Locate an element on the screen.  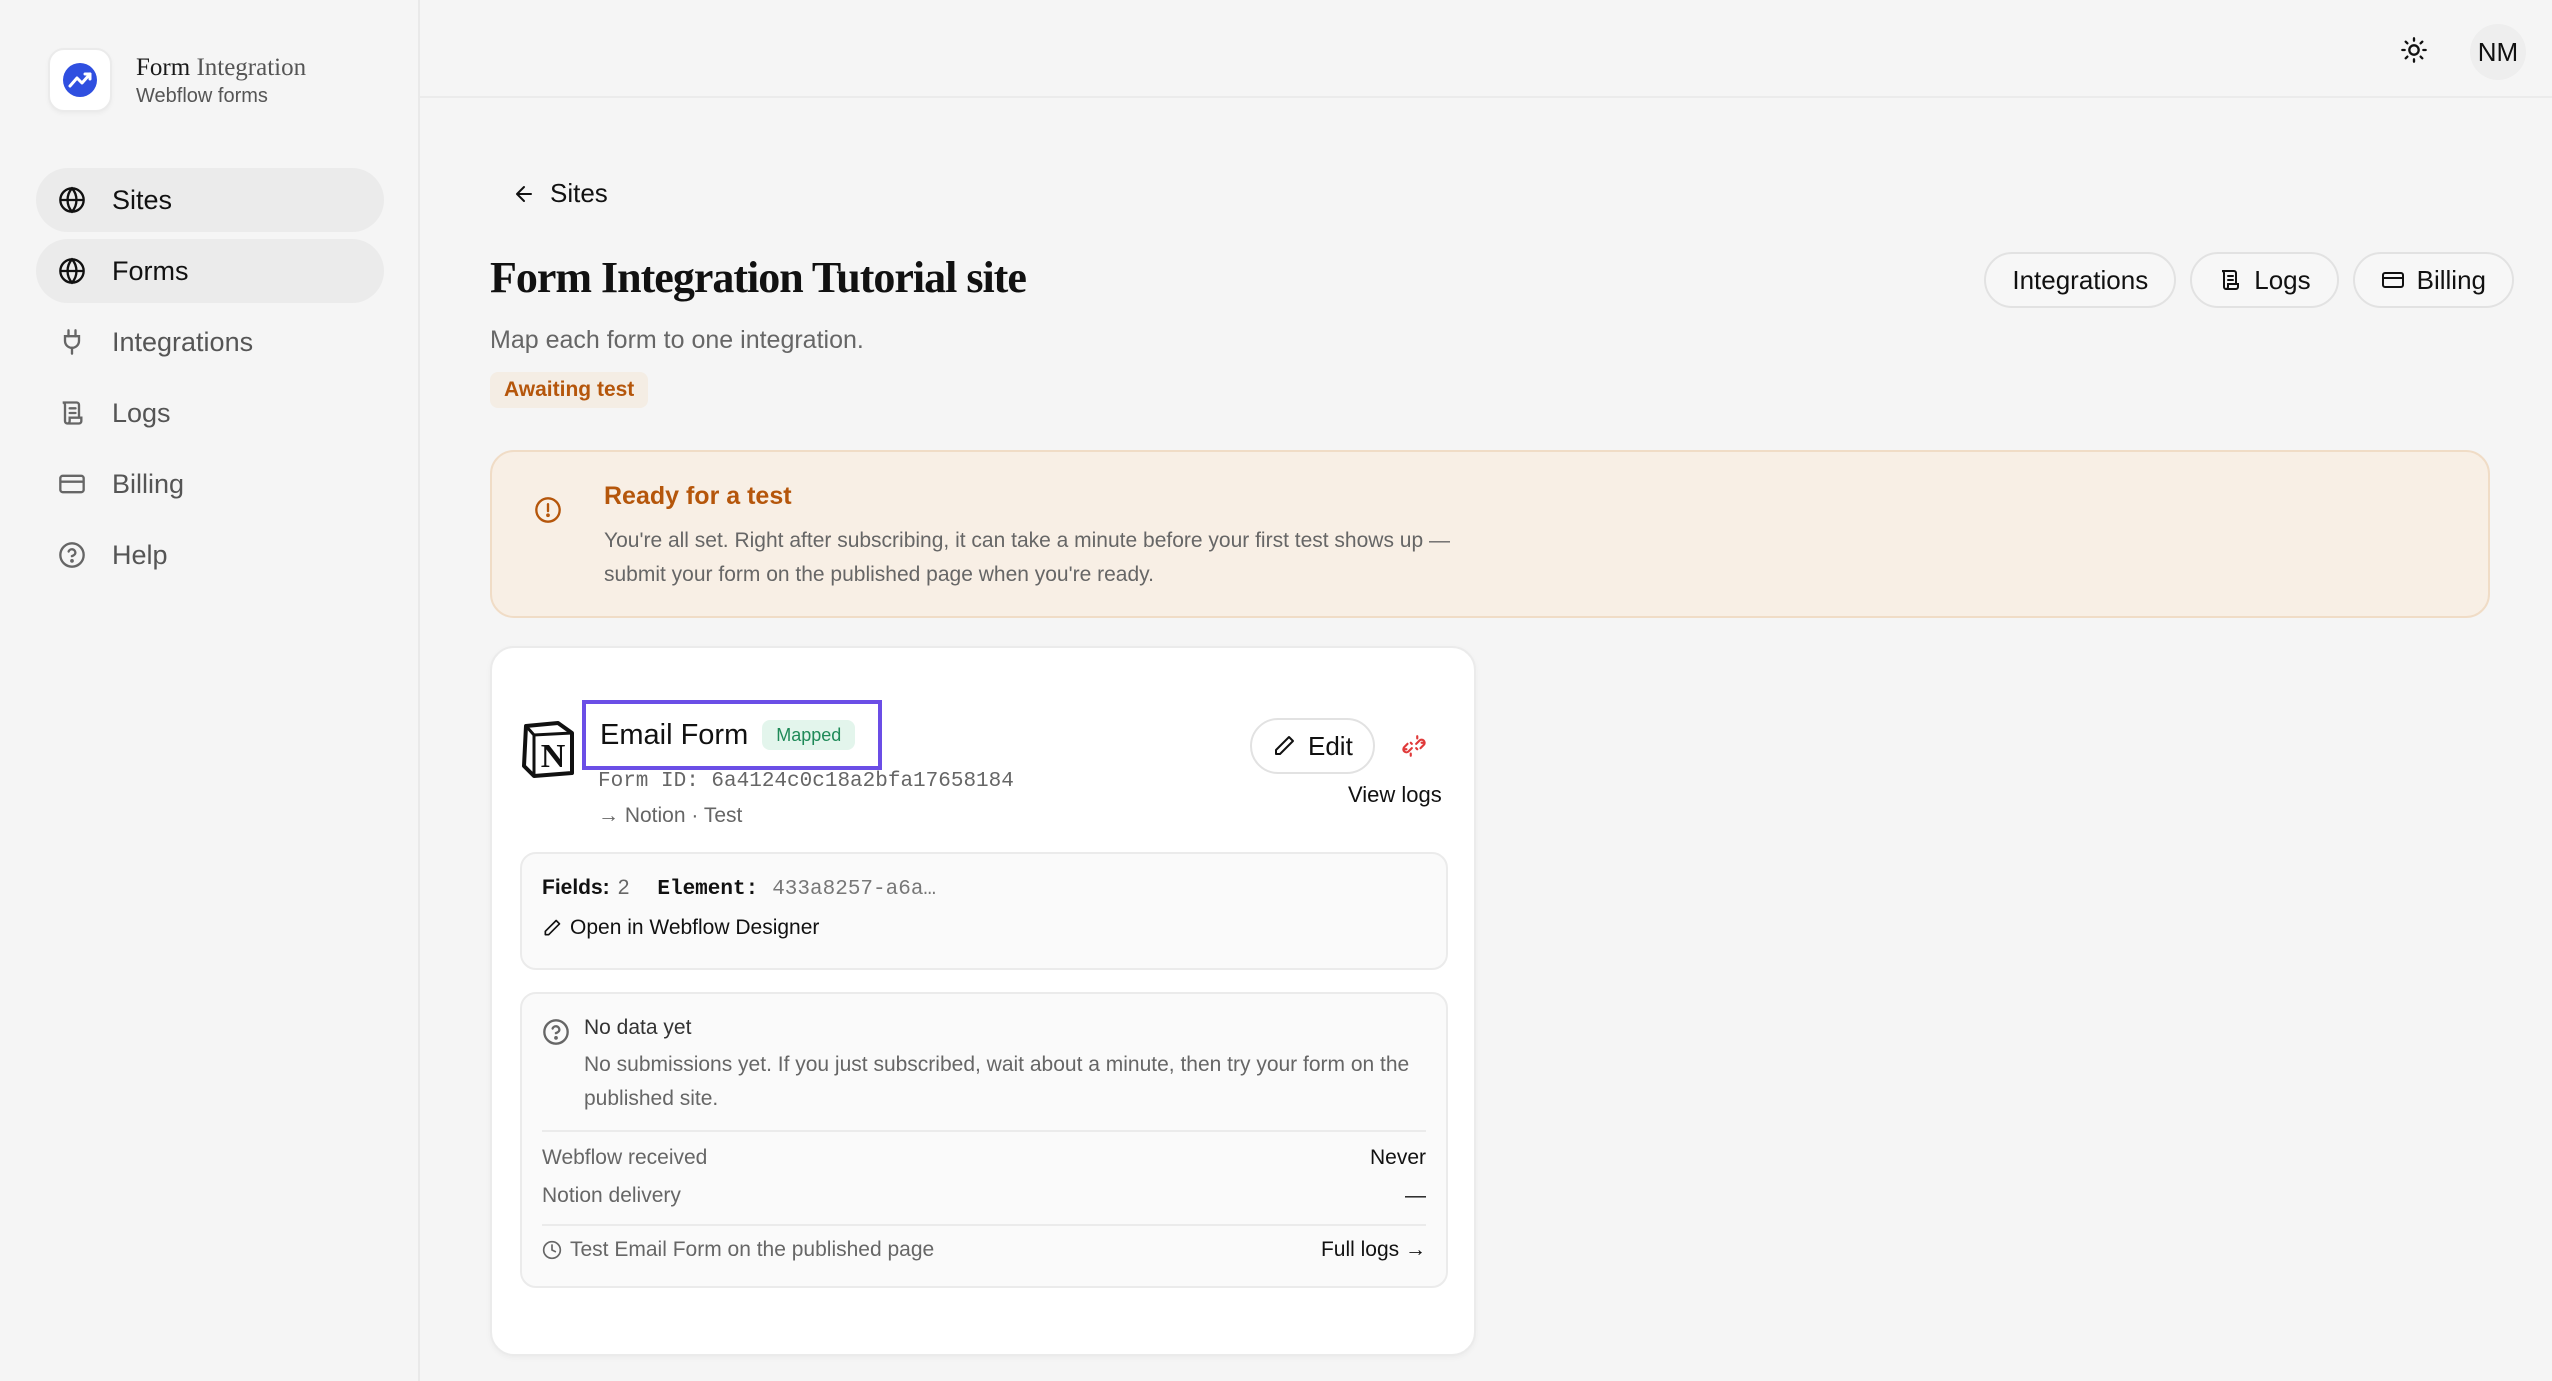
form-id: Form ID: 6a4124c0c18a2bfa17658184 is located at coordinates (806, 781).